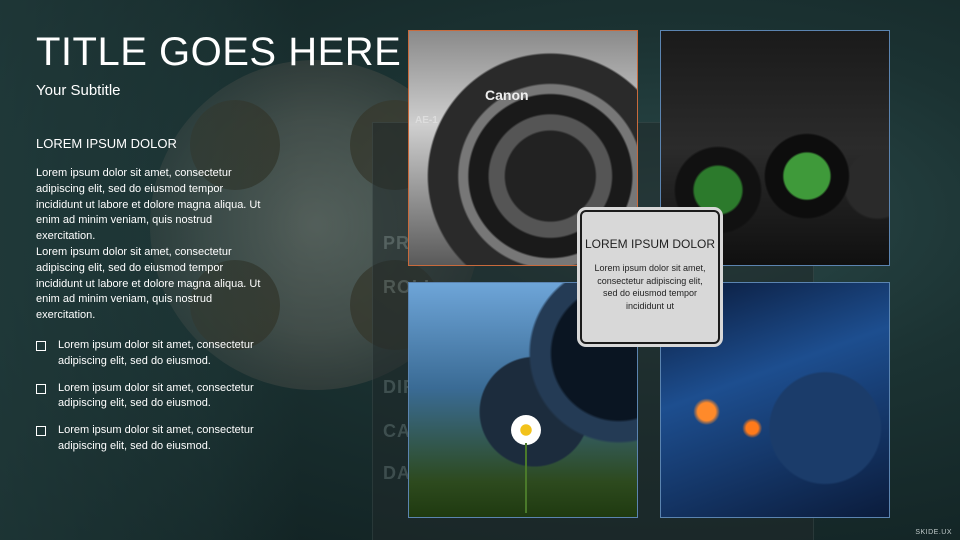 This screenshot has width=960, height=540. Describe the element at coordinates (526, 478) in the screenshot. I see `flower-stem` at that location.